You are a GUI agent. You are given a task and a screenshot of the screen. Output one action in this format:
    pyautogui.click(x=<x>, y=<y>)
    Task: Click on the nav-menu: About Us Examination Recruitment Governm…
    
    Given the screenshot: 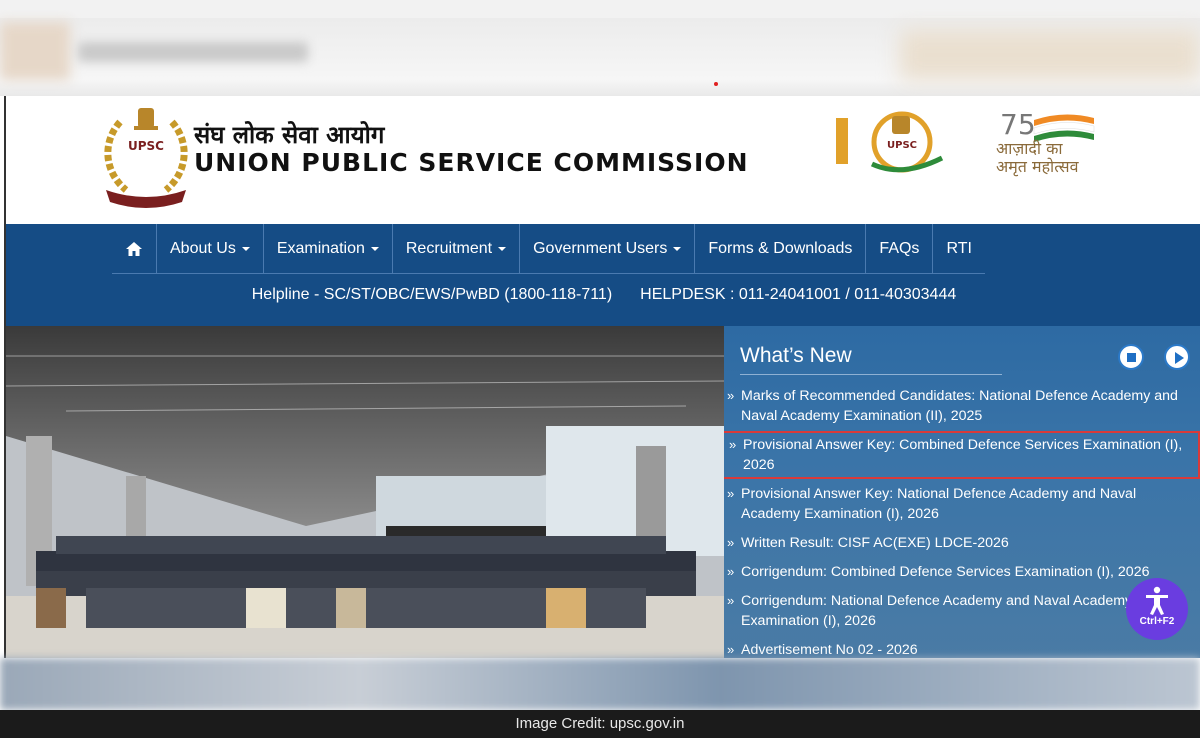 What is the action you would take?
    pyautogui.click(x=548, y=249)
    